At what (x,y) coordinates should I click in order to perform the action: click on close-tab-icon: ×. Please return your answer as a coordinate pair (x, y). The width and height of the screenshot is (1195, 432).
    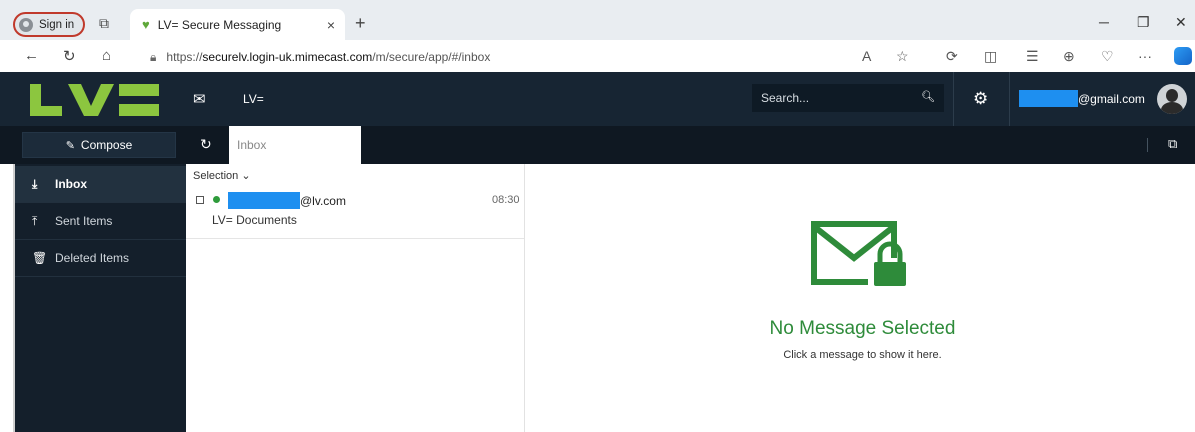
    Looking at the image, I should click on (331, 25).